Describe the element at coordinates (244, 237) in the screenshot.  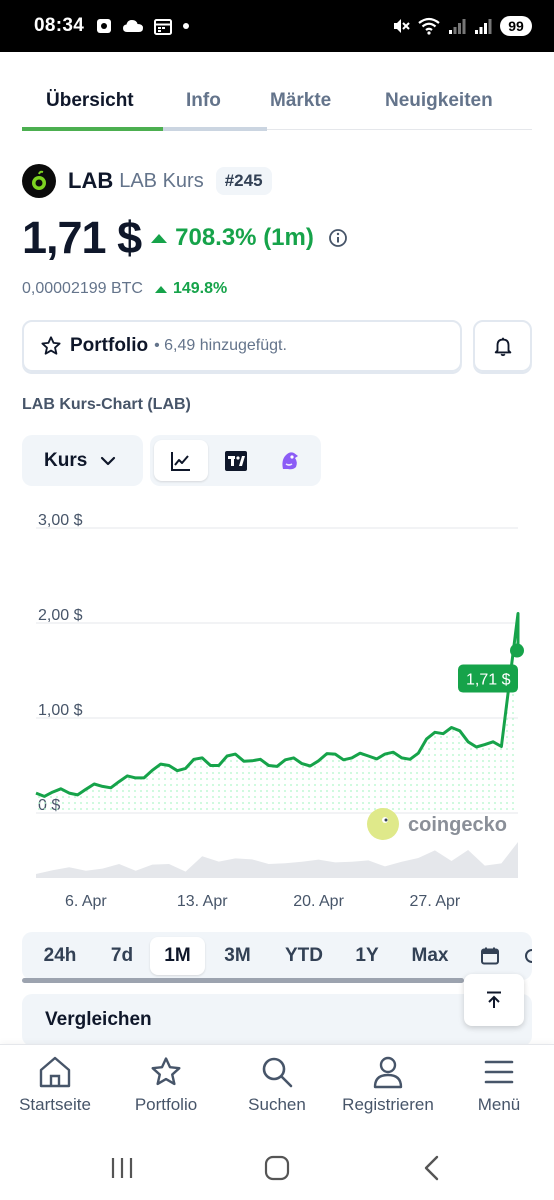
I see `price-change-value: 708.3% (1m)` at that location.